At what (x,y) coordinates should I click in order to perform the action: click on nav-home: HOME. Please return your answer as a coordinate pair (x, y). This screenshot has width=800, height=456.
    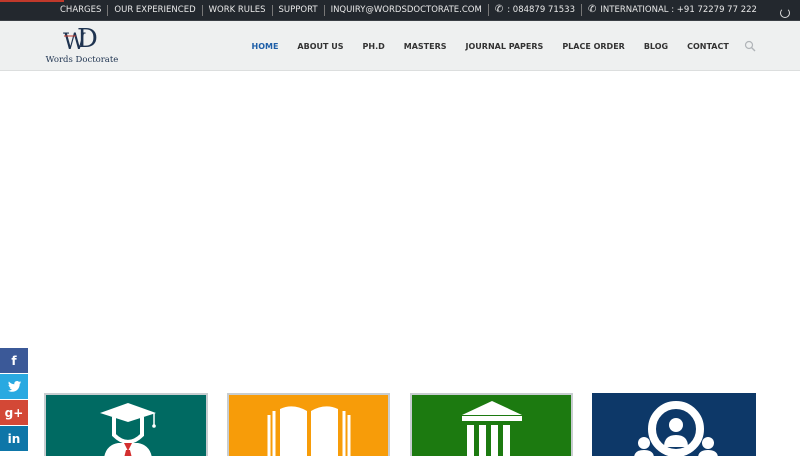
    Looking at the image, I should click on (265, 46).